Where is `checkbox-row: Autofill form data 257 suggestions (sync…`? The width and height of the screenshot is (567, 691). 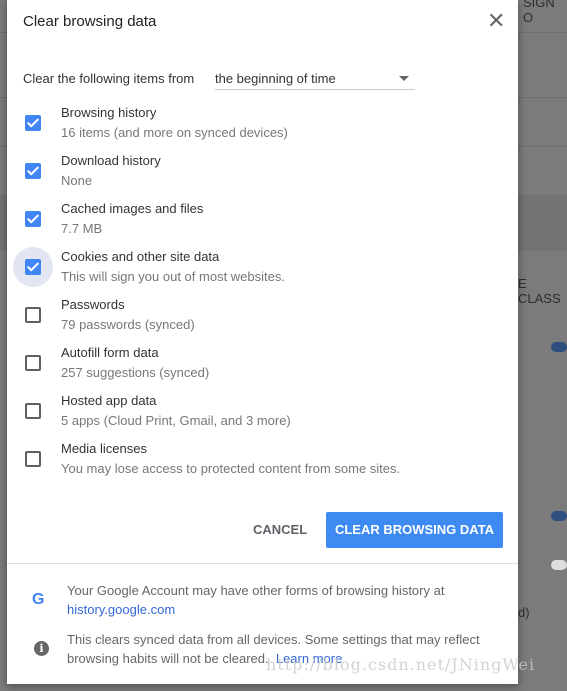
checkbox-row: Autofill form data 257 suggestions (sync… is located at coordinates (262, 362).